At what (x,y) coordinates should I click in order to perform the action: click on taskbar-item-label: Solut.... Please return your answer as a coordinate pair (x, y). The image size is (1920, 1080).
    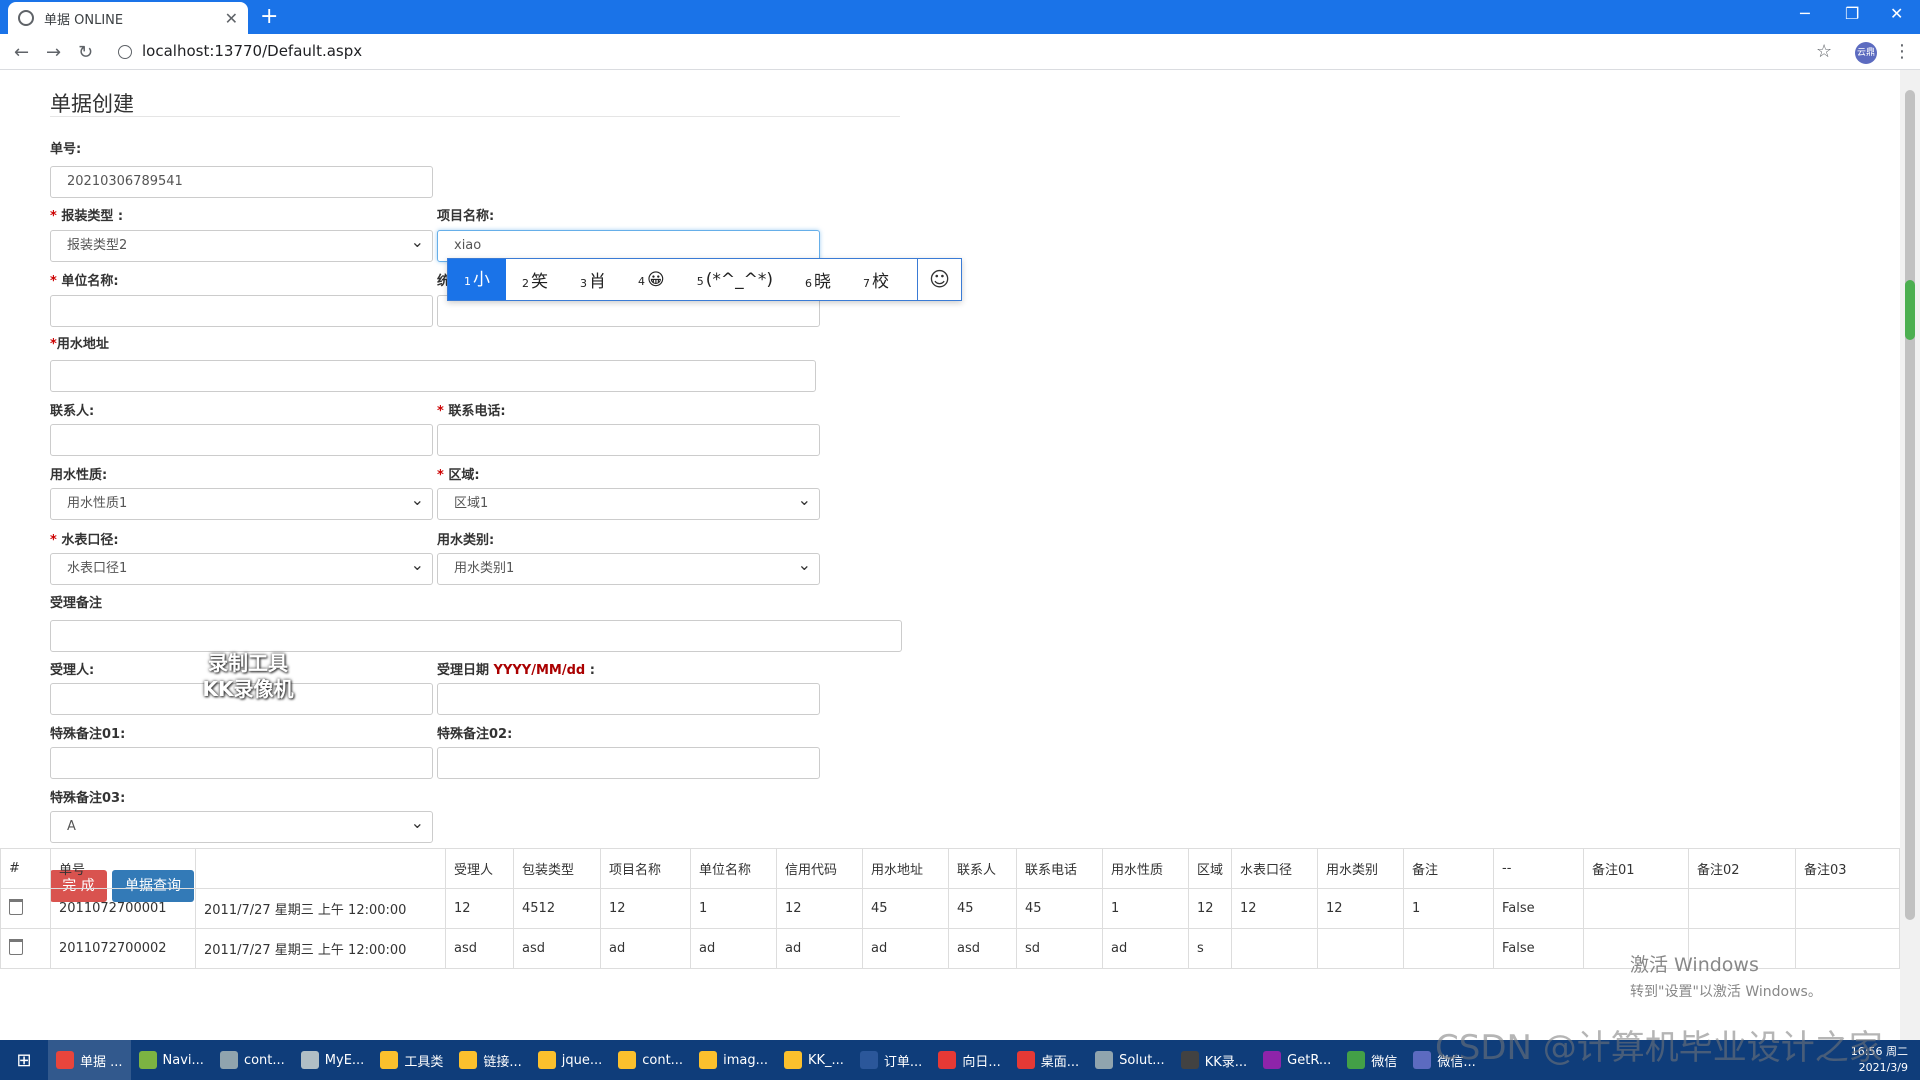
    Looking at the image, I should click on (1142, 1060).